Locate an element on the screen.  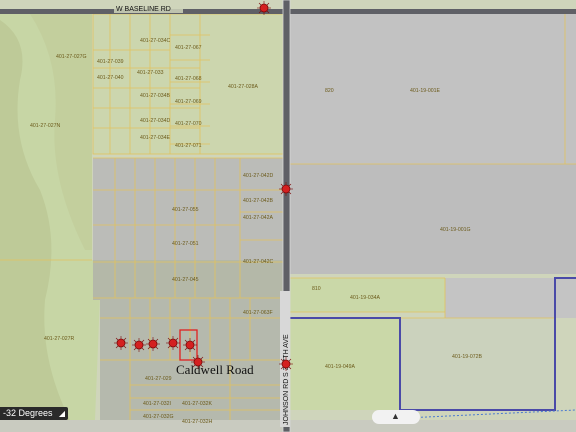
parcel-label: 401-19-001G is located at coordinates (455, 230).